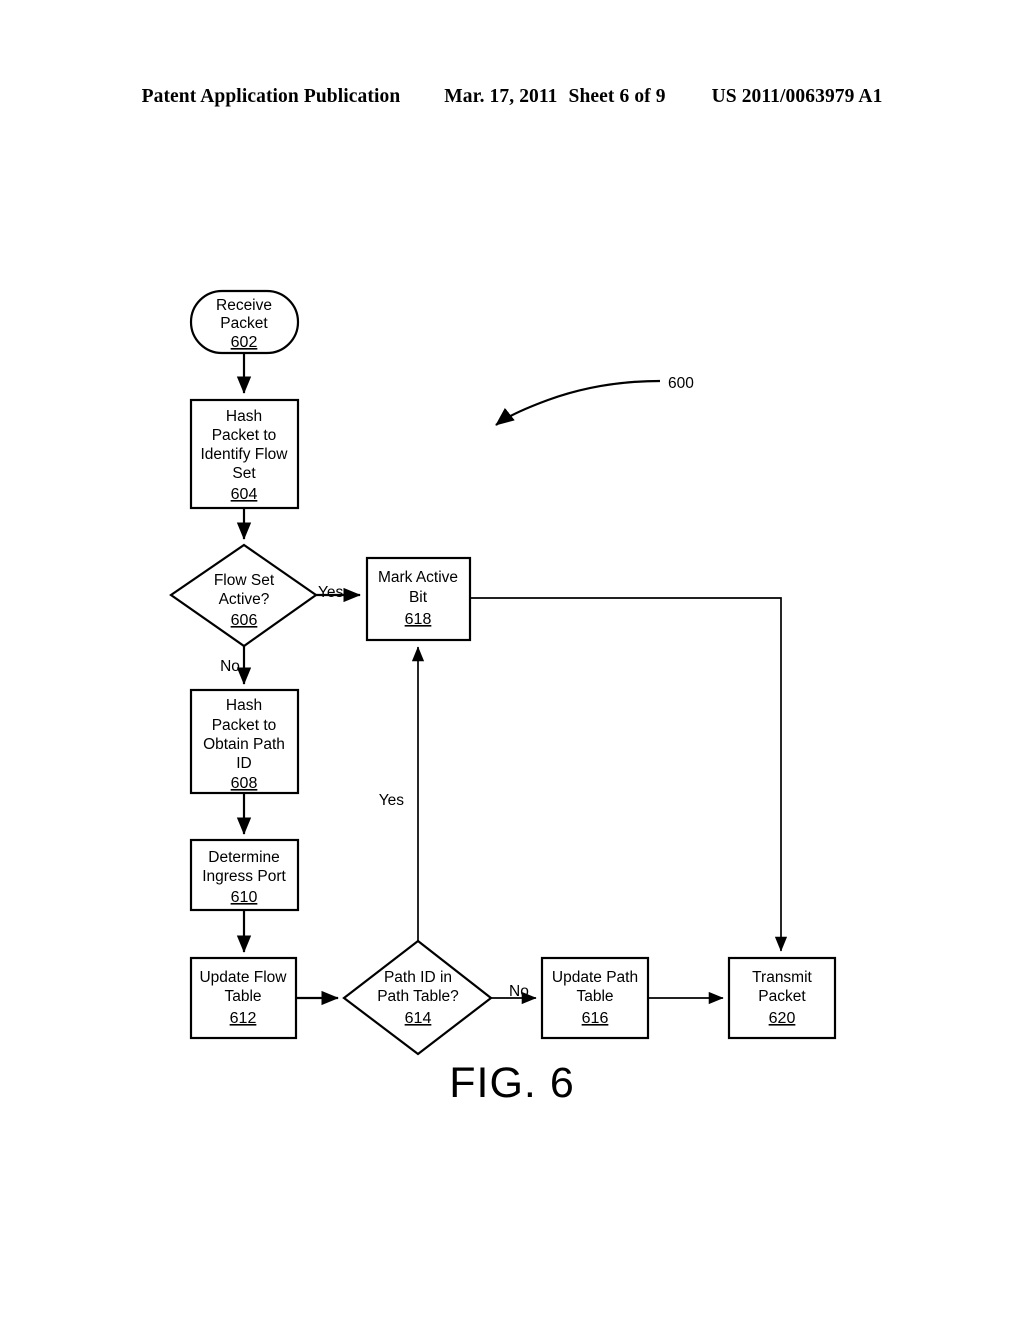  I want to click on node-update-path-table: Update Path Table 616, so click(595, 998).